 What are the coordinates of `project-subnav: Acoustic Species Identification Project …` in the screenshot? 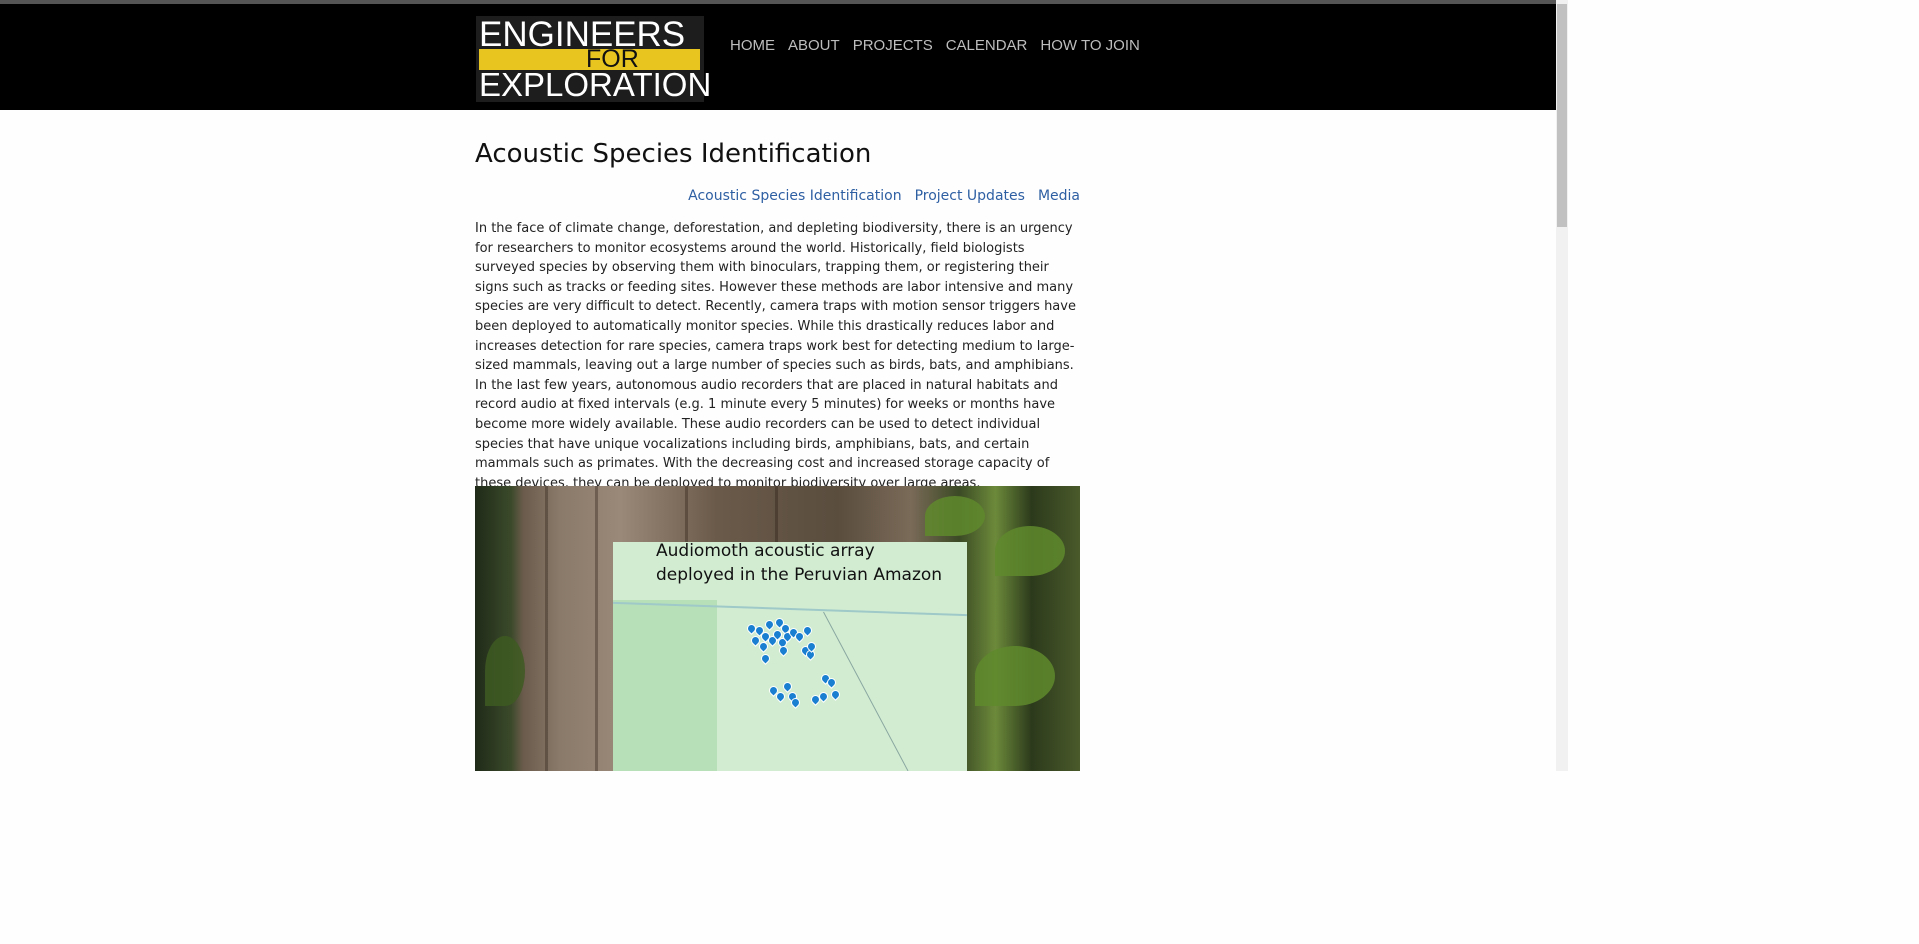 It's located at (884, 196).